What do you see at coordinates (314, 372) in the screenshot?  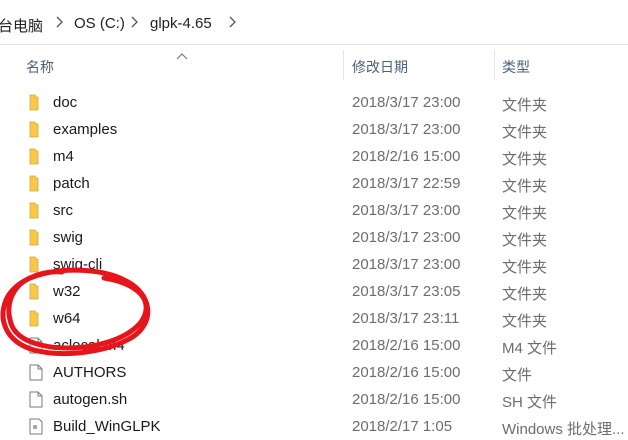 I see `file-row: AUTHORS 2018/2/16 15:00 文件` at bounding box center [314, 372].